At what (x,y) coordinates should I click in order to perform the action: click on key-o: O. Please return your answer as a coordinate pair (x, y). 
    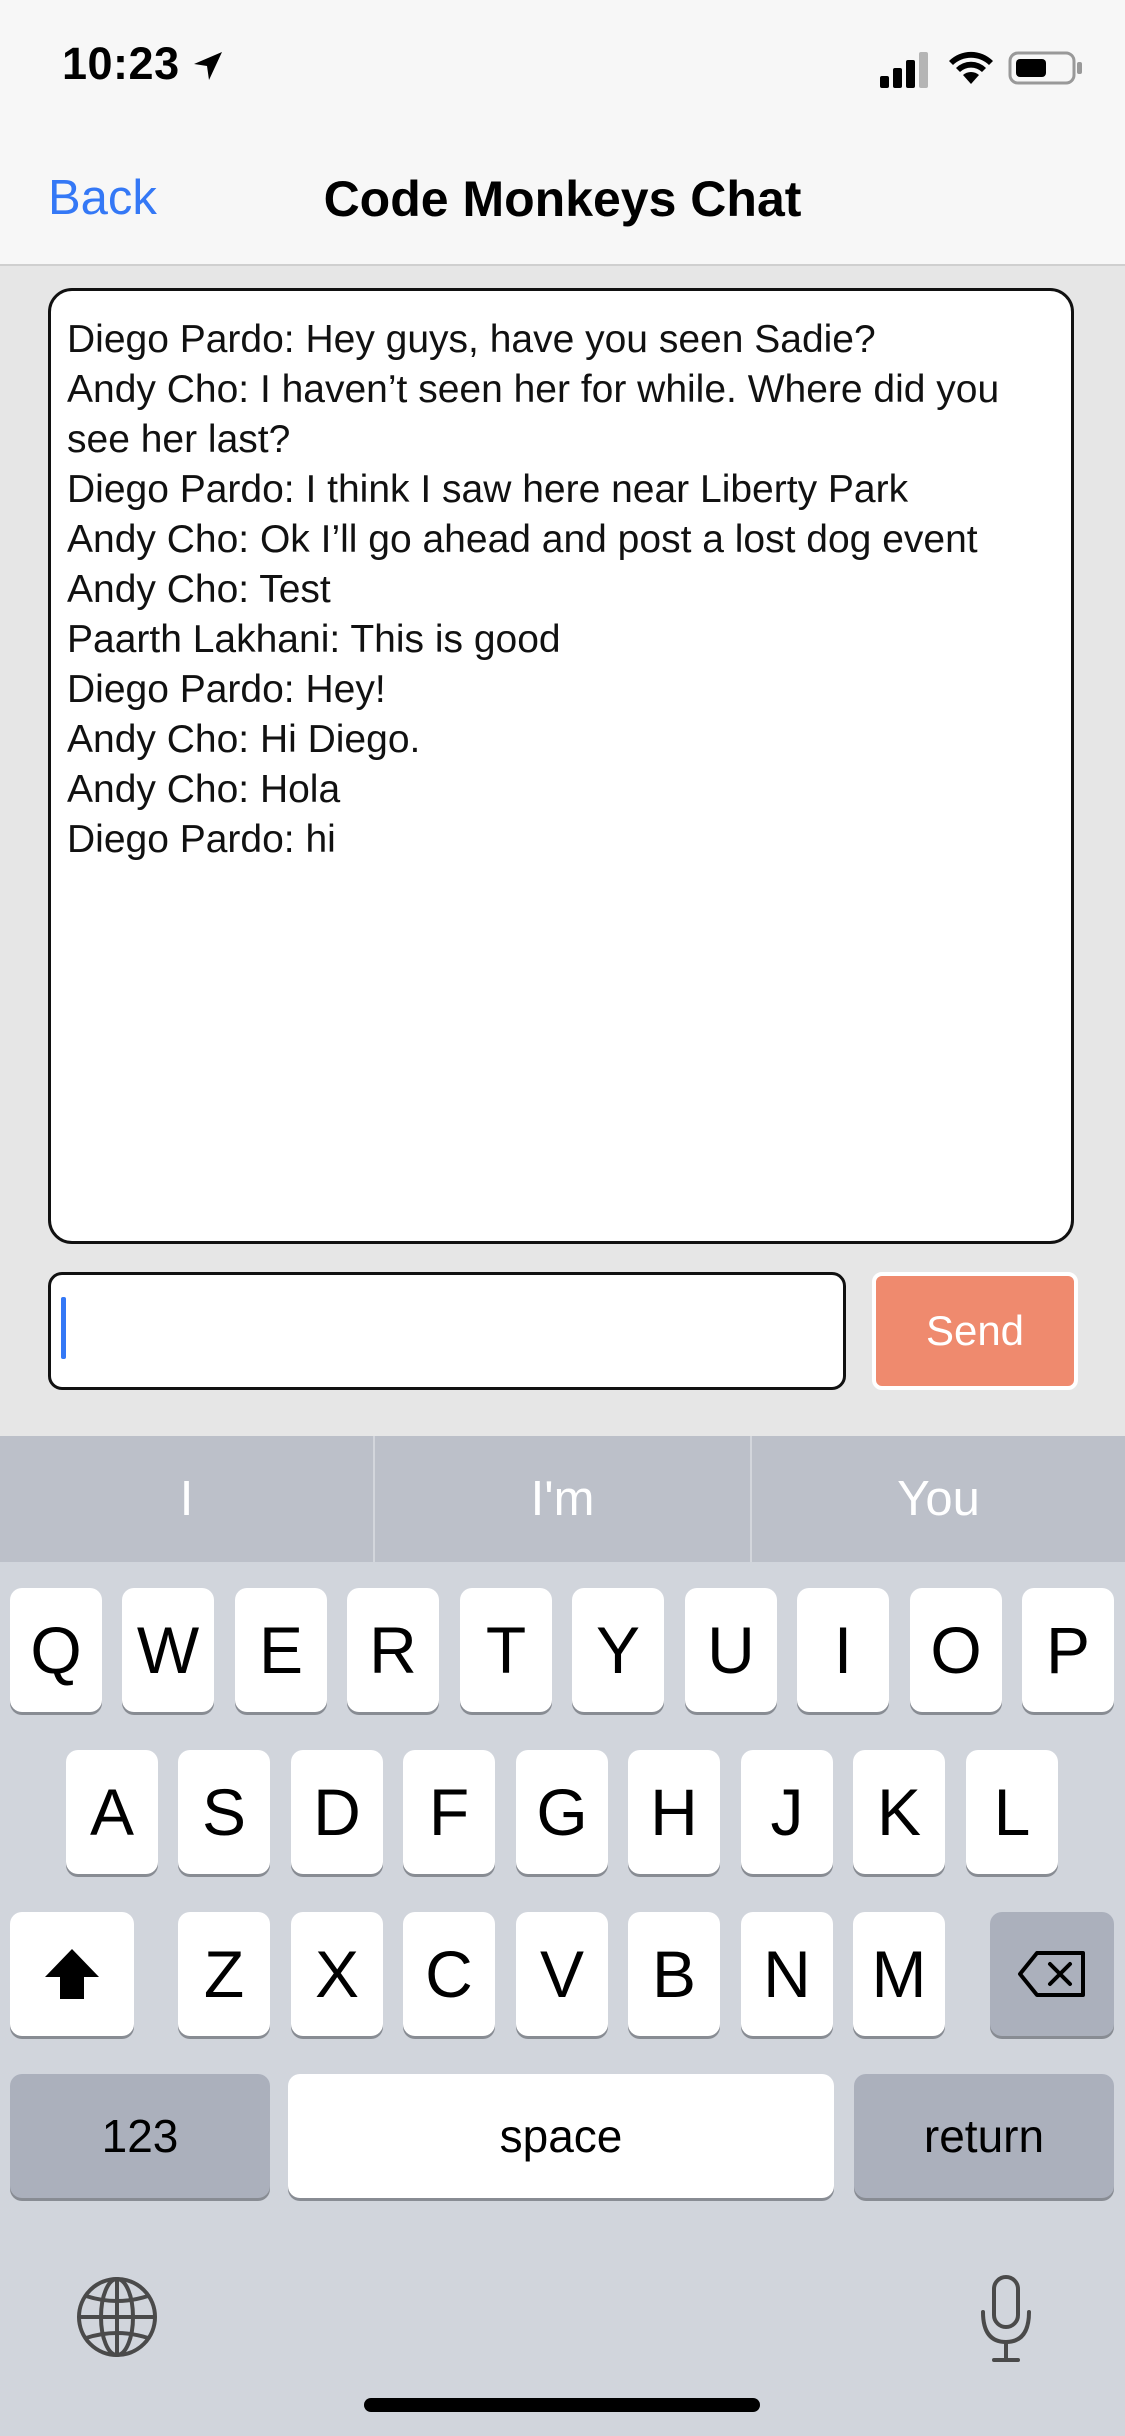
    Looking at the image, I should click on (956, 1650).